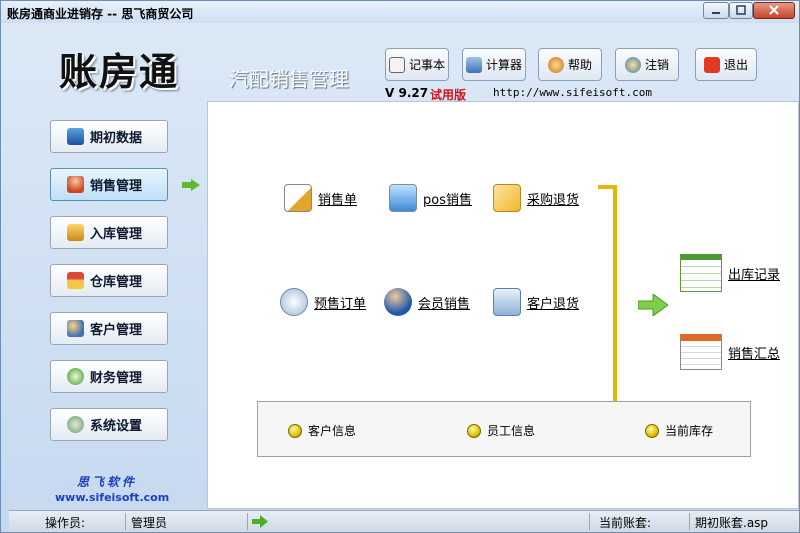  Describe the element at coordinates (426, 65) in the screenshot. I see `notepad-label: 记事本` at that location.